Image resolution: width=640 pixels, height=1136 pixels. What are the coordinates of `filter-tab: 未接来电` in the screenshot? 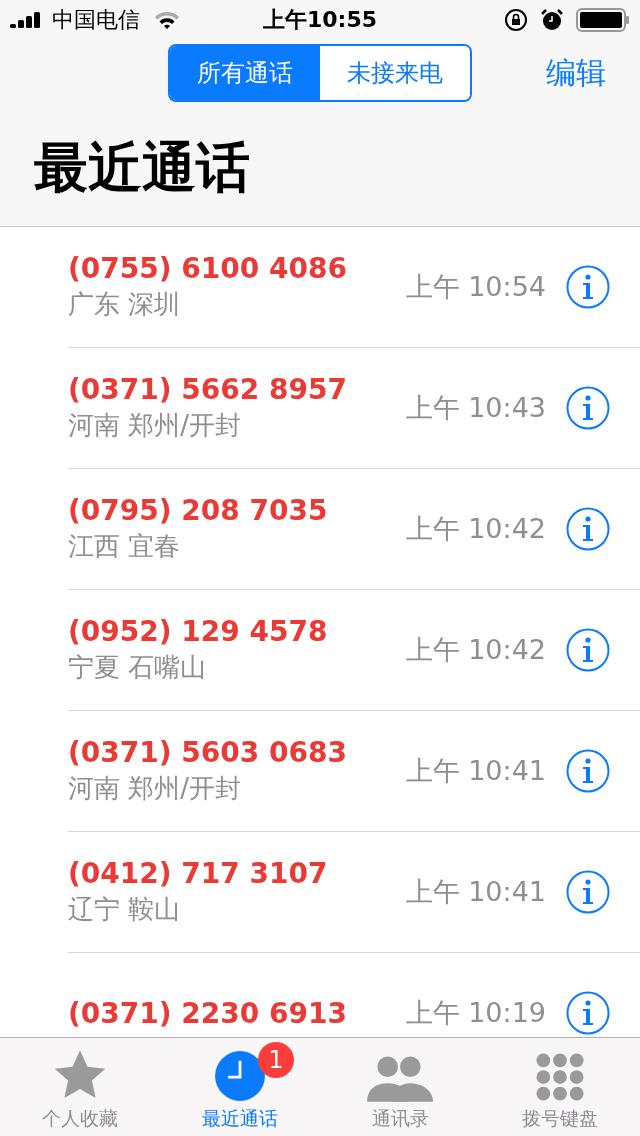 It's located at (395, 73).